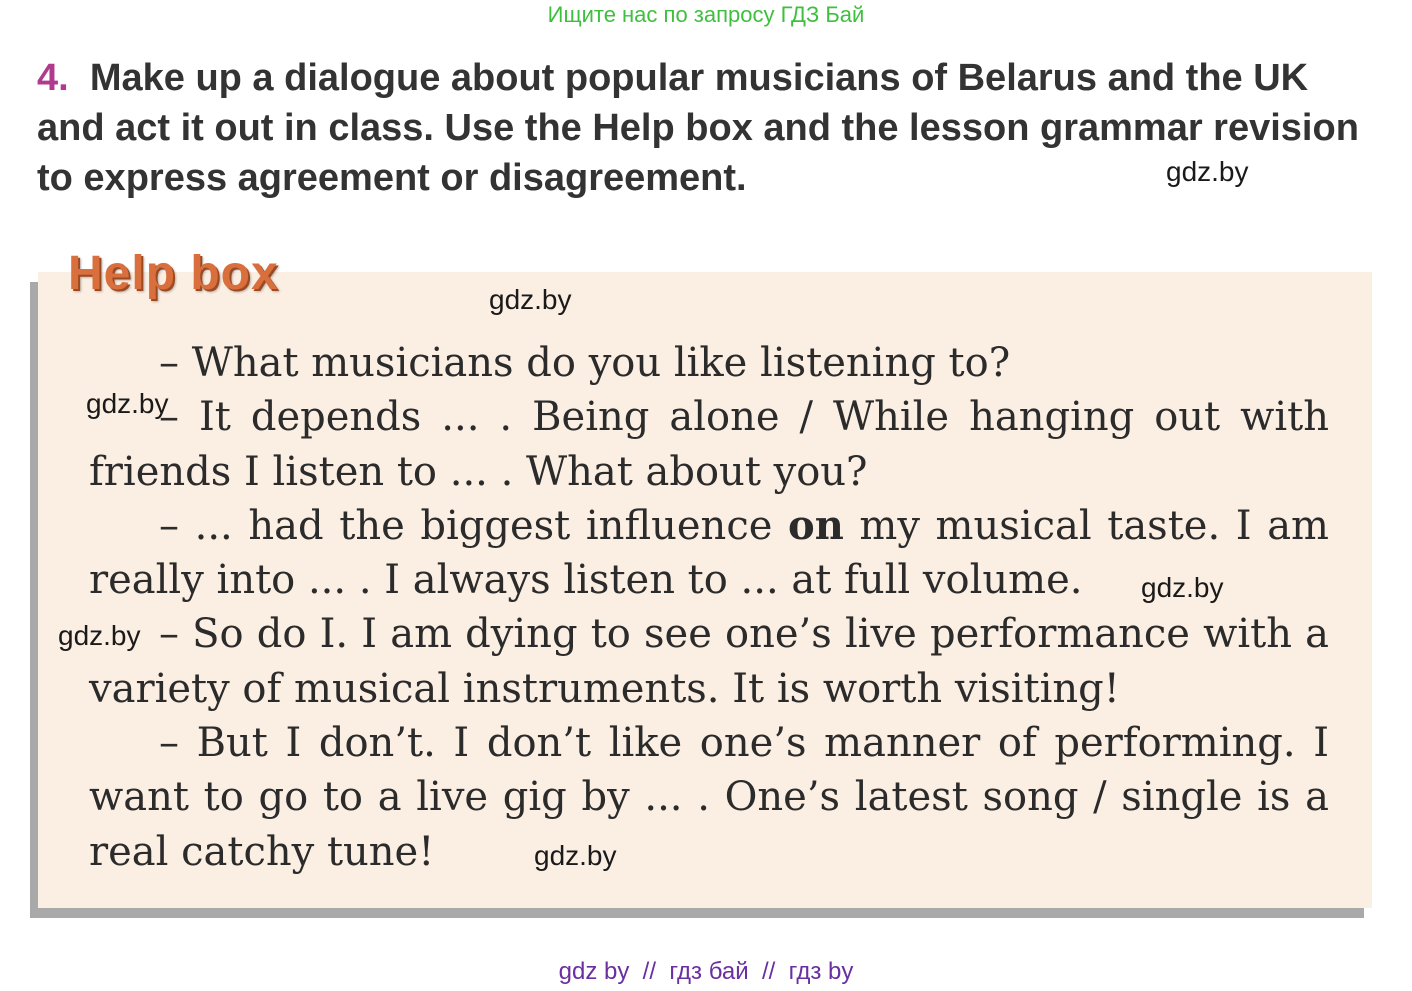 The image size is (1412, 991). I want to click on dialogue-bold-word: on, so click(816, 525).